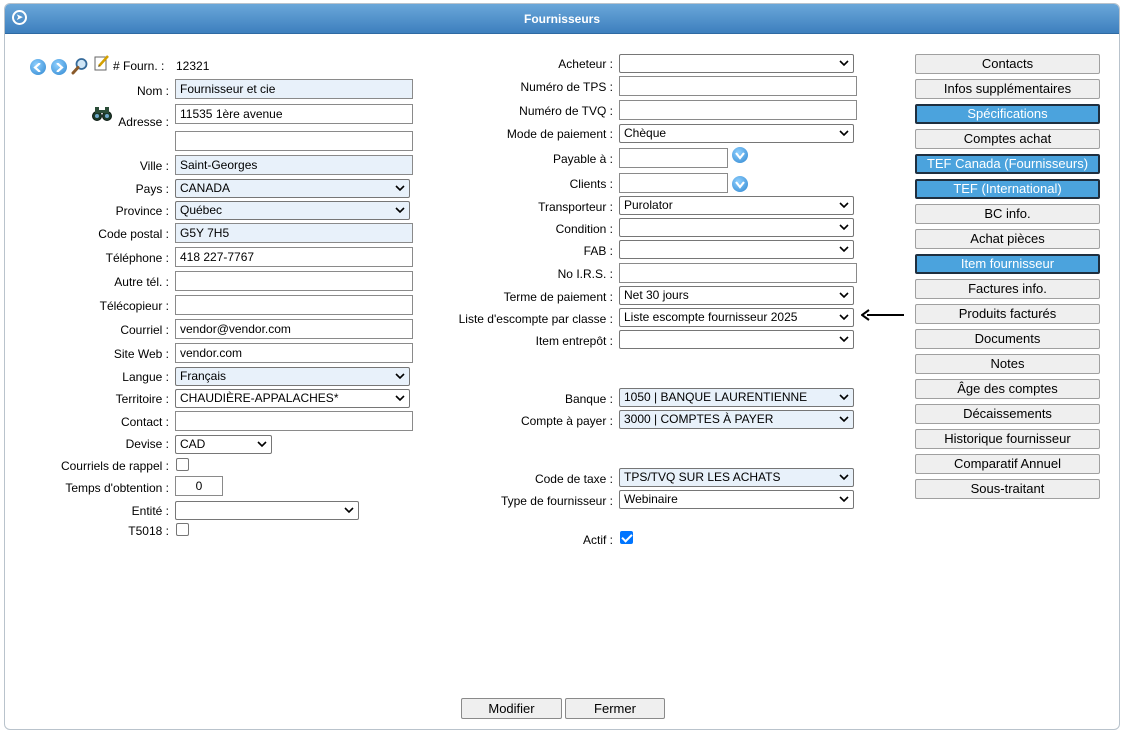 The image size is (1125, 735). I want to click on previous-record-icon, so click(38, 67).